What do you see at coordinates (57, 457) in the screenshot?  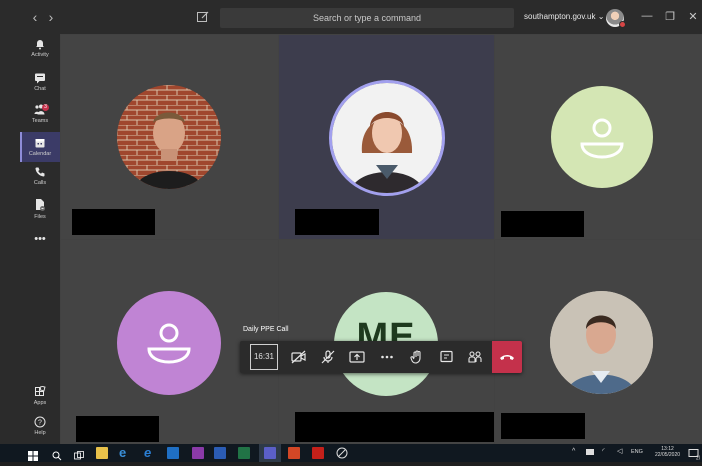 I see `search-icon` at bounding box center [57, 457].